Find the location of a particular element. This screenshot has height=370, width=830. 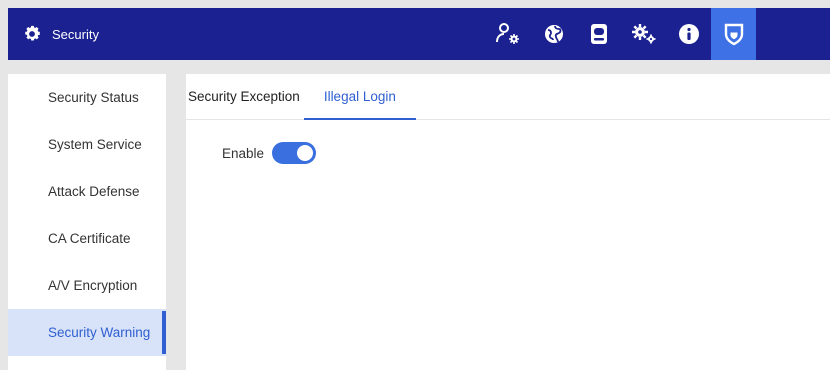

sidebar-item-label: Security Warning is located at coordinates (99, 332).